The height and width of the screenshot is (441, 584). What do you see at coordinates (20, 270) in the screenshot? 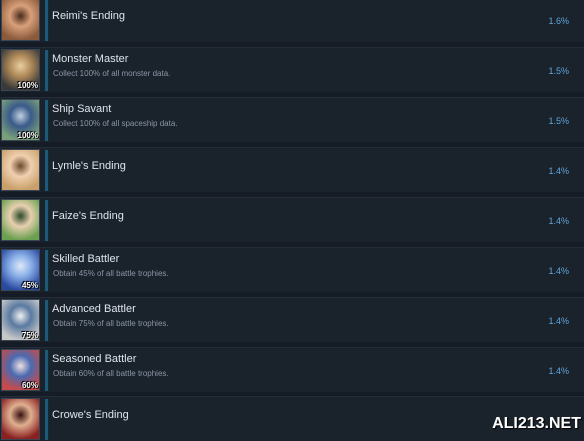
I see `battle-trophy-icon: 45%` at bounding box center [20, 270].